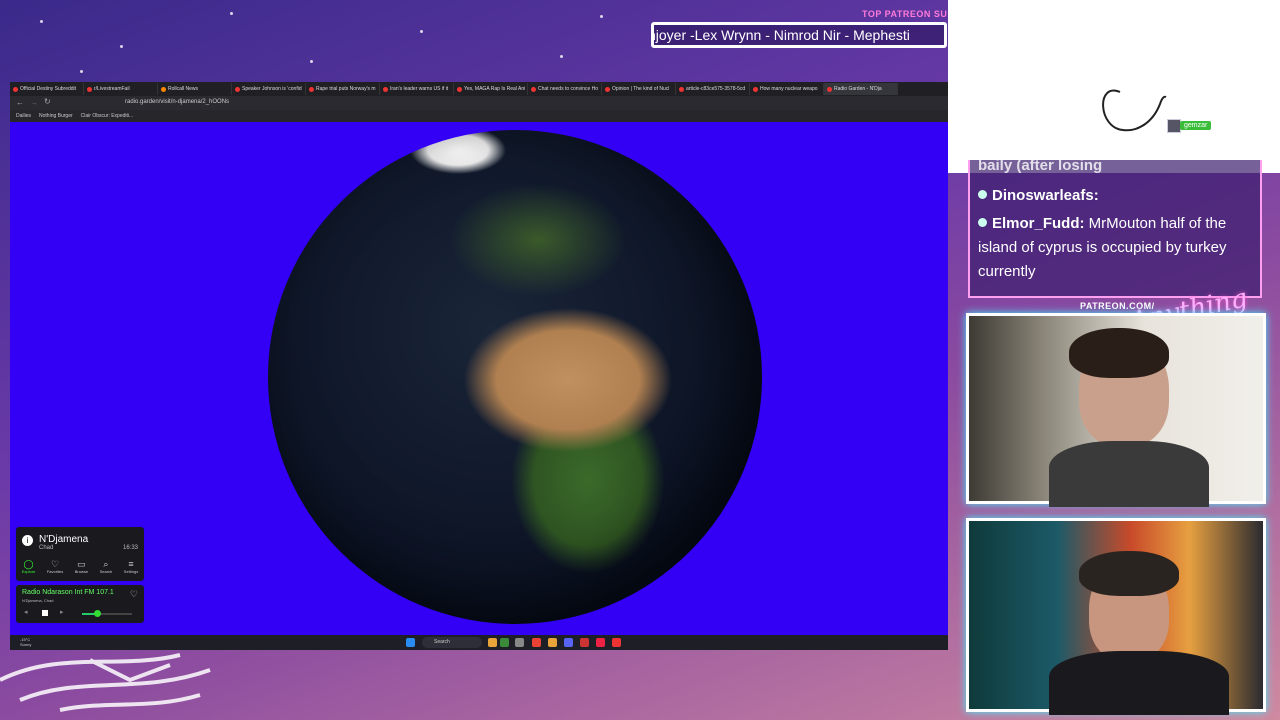 This screenshot has height=720, width=1280. What do you see at coordinates (1139, 683) in the screenshot?
I see `streamer-jacket` at bounding box center [1139, 683].